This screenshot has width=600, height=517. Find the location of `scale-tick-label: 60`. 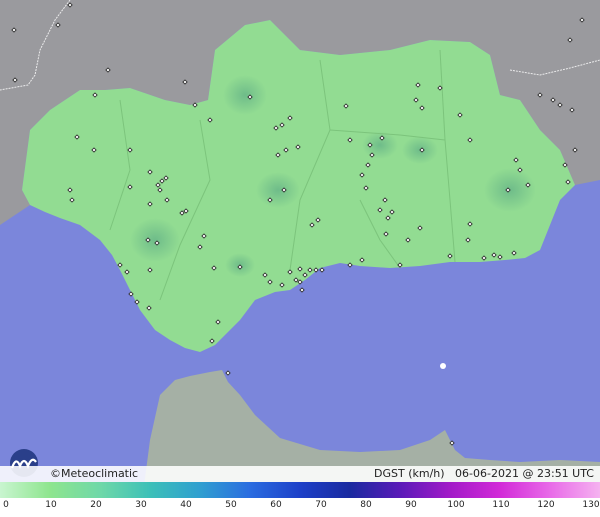

scale-tick-label: 60 is located at coordinates (276, 505).